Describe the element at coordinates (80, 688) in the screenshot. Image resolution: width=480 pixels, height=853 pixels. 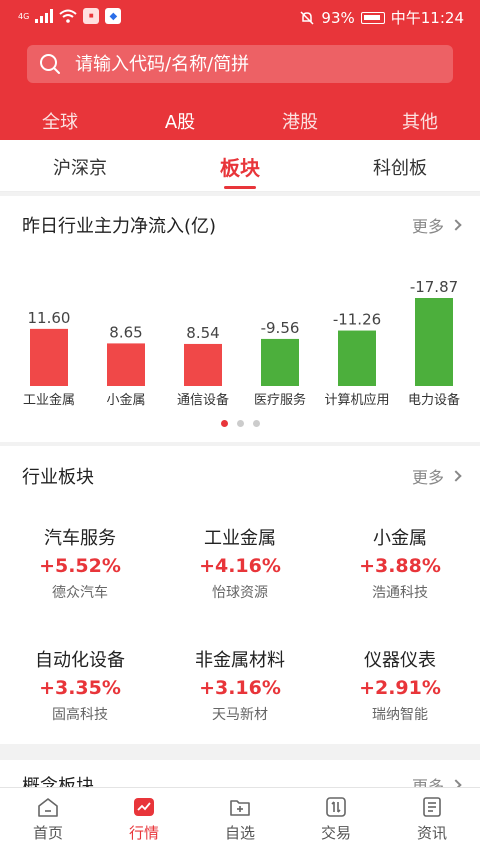
I see `sector-change: +3.35%` at that location.